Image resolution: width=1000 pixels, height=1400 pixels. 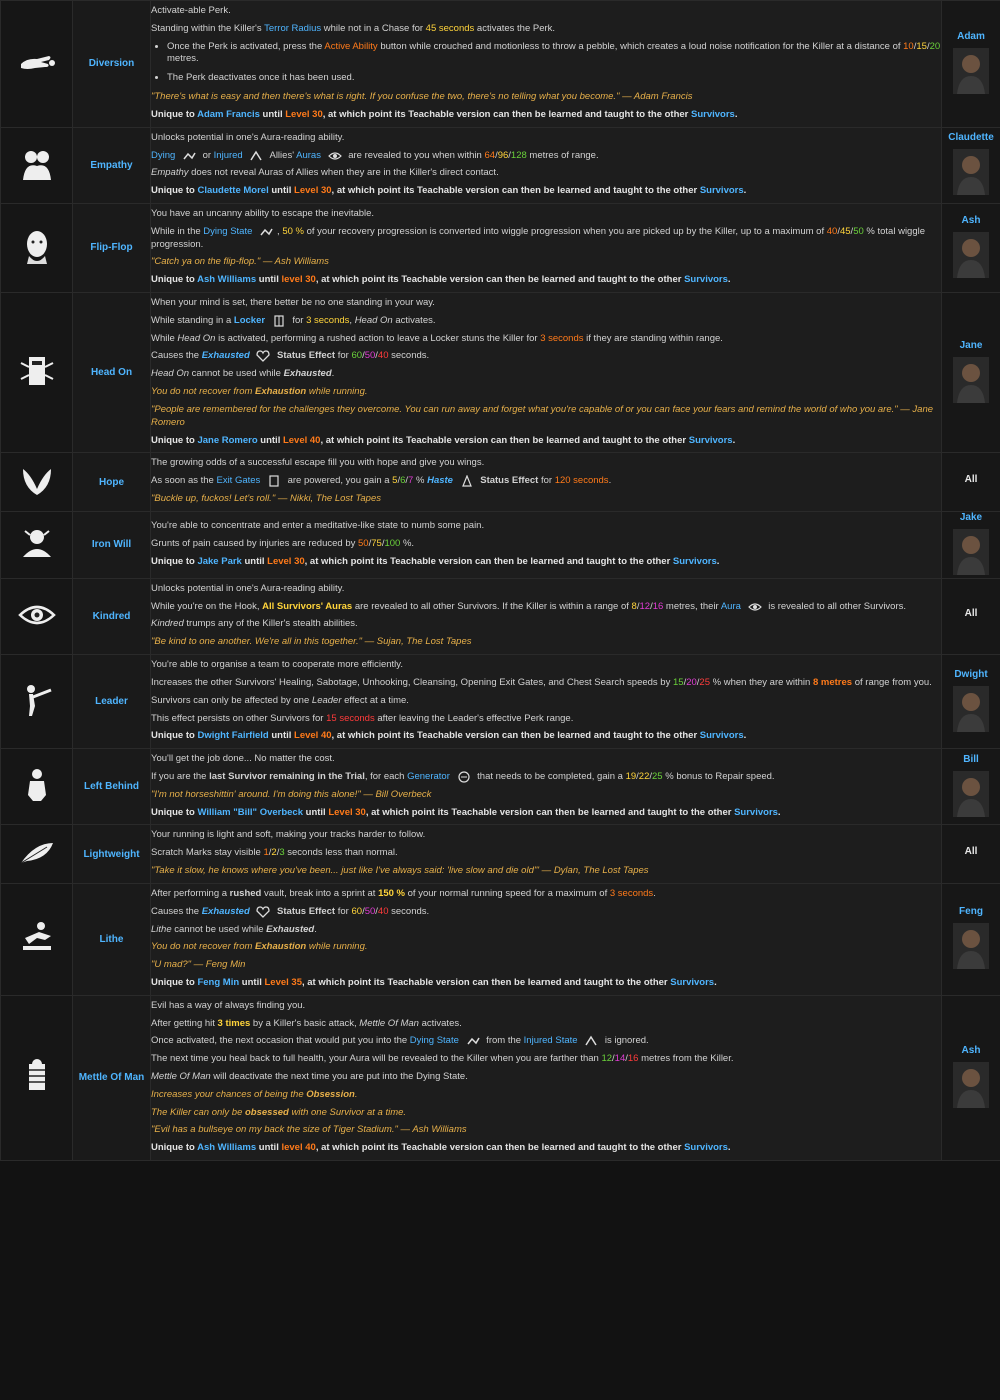 I want to click on highlight-text: Generator, so click(x=428, y=776).